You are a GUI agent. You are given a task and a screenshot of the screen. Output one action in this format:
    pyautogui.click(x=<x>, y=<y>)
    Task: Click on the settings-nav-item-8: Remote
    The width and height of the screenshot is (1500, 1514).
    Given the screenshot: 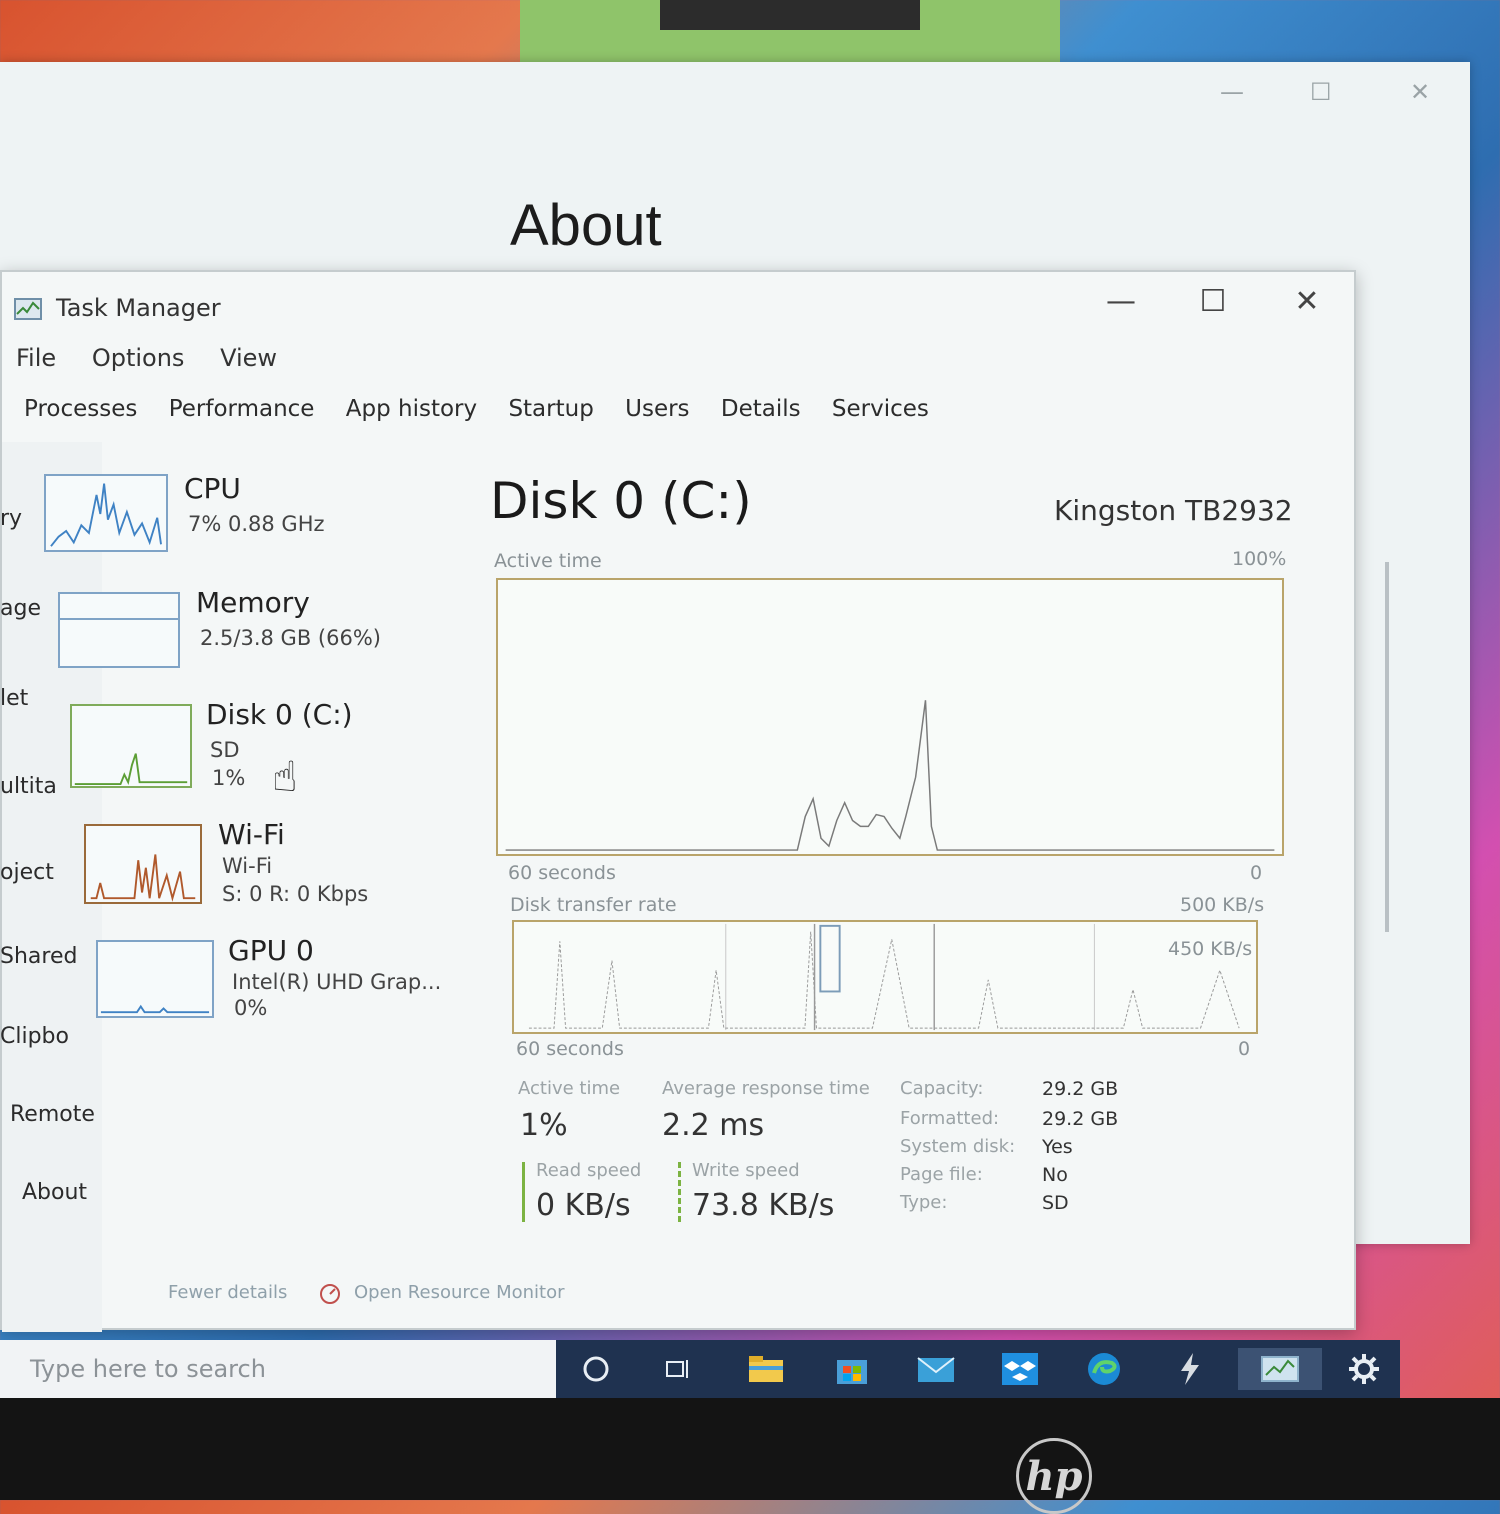 What is the action you would take?
    pyautogui.click(x=52, y=1114)
    